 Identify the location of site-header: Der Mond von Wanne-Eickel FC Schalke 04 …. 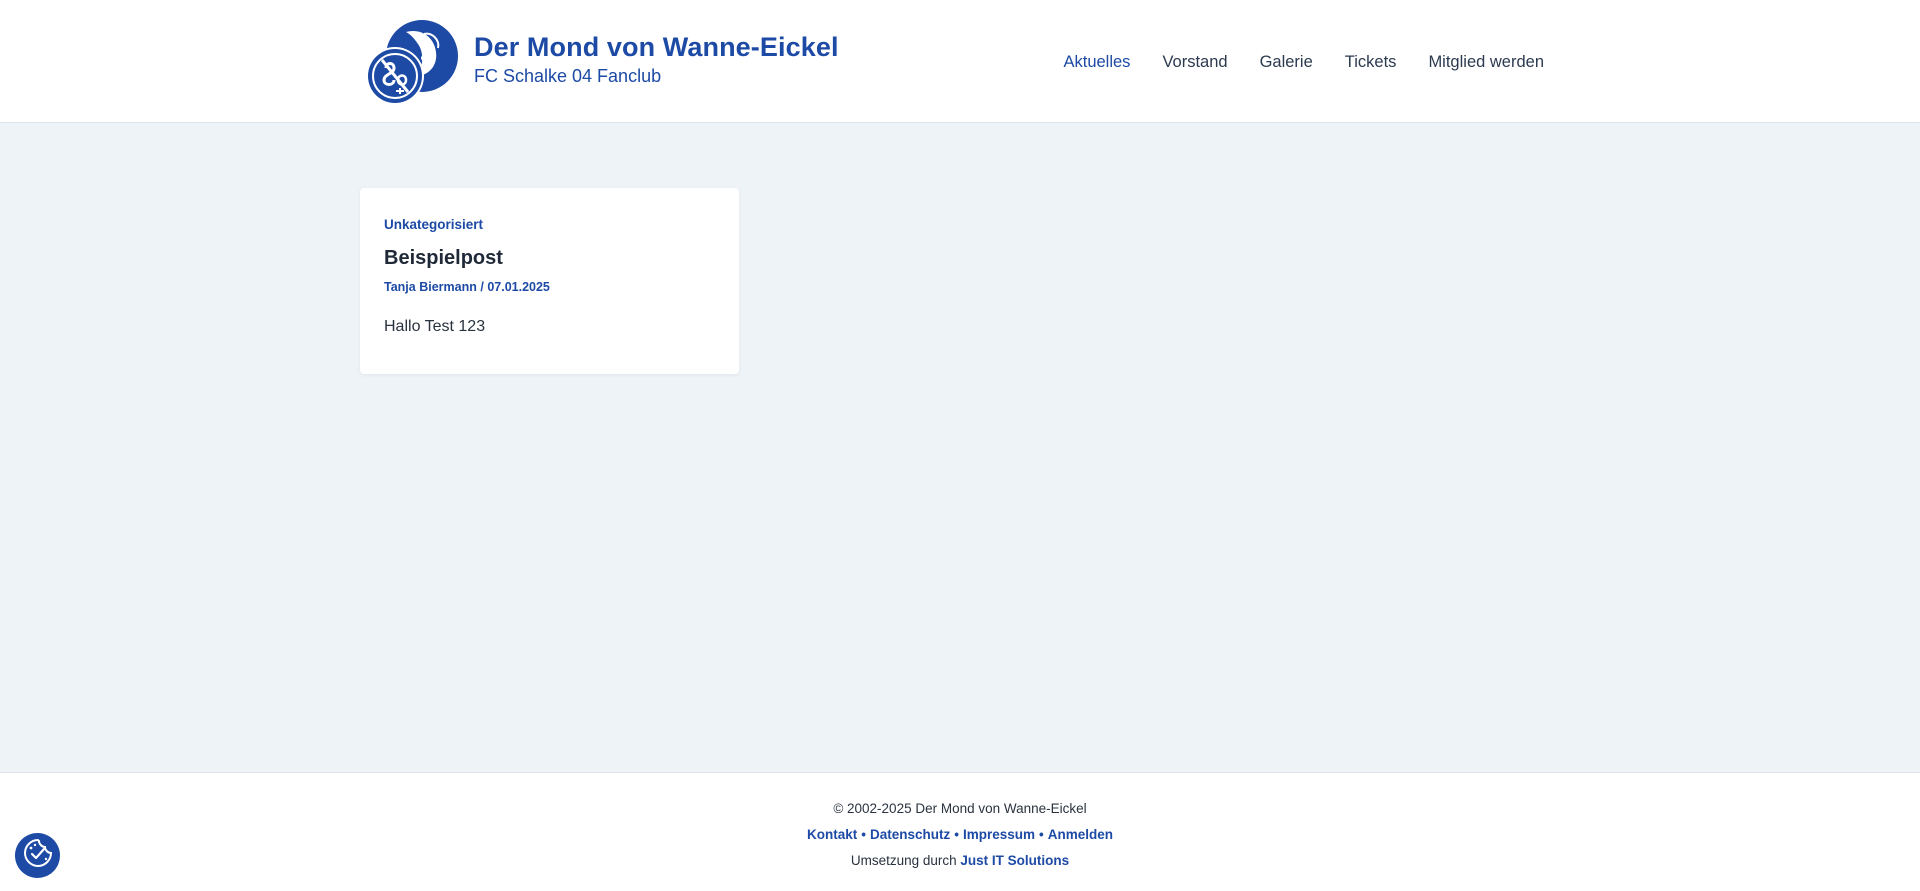
(960, 61).